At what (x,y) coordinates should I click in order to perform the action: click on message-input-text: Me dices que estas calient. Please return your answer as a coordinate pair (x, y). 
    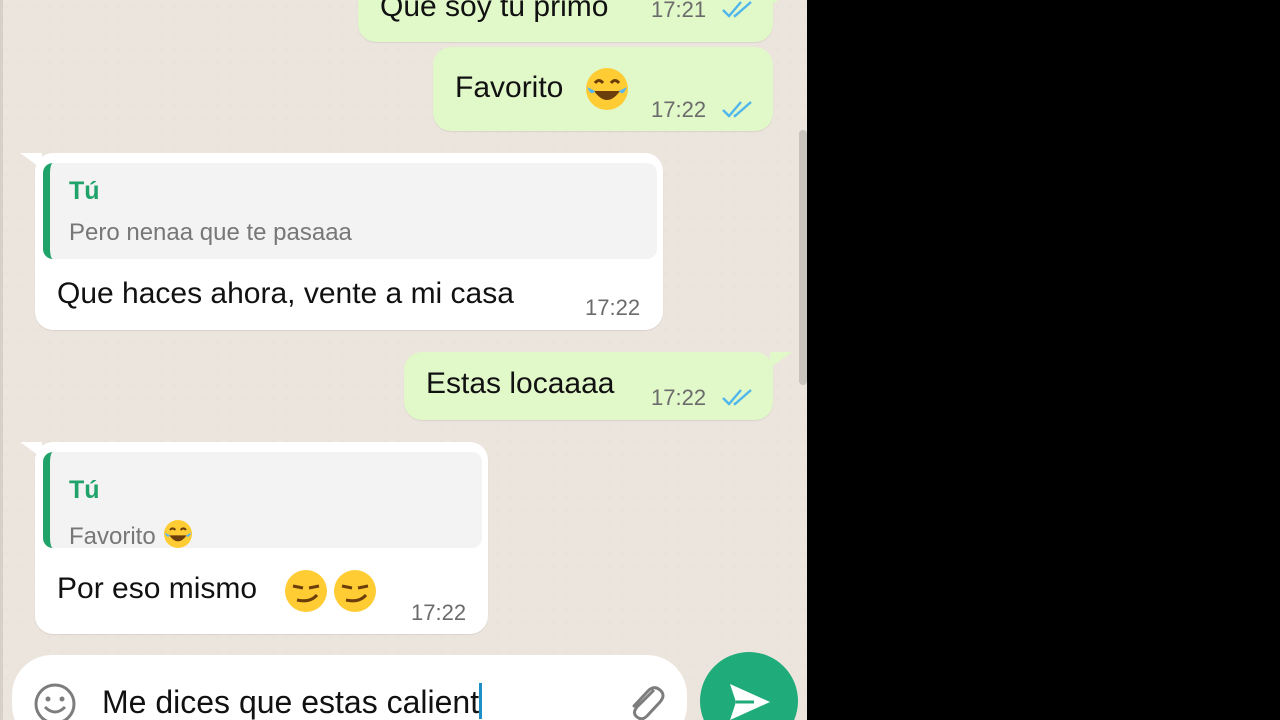
    Looking at the image, I should click on (291, 702).